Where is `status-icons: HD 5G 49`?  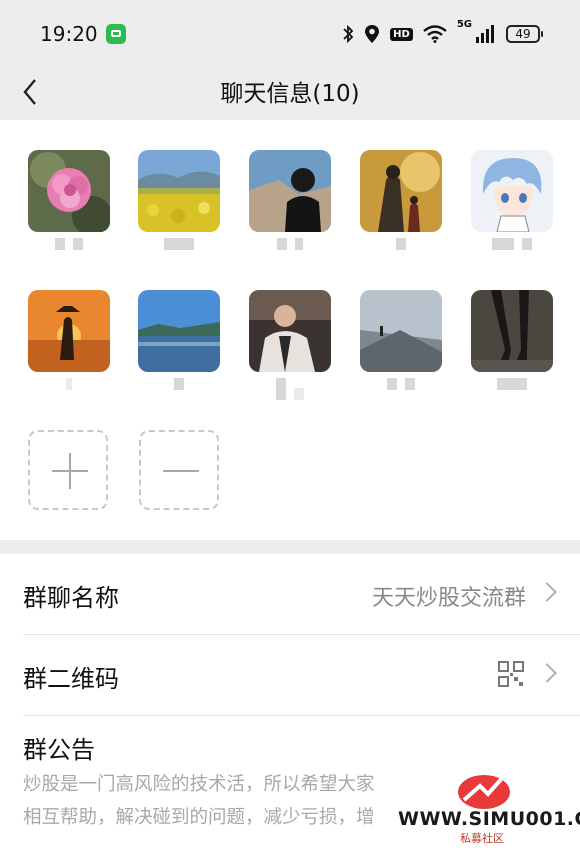 status-icons: HD 5G 49 is located at coordinates (442, 32).